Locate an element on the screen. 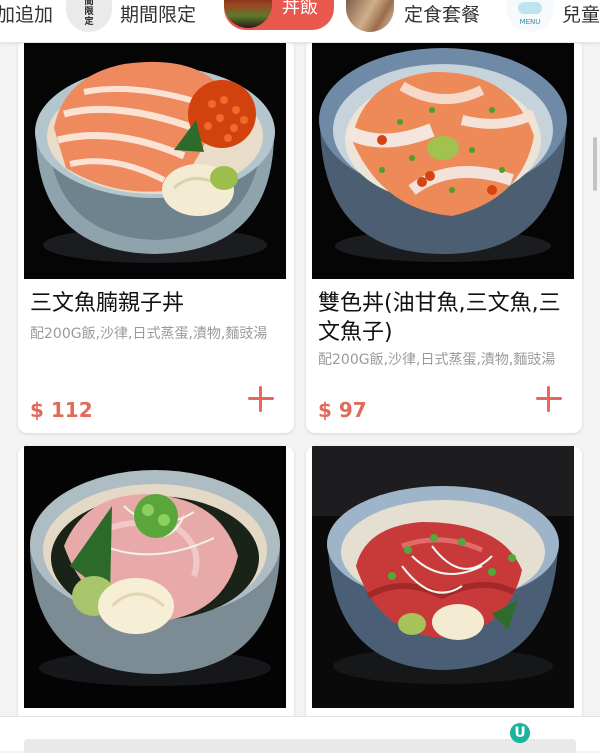  tab-thumbnail-text: 期間限定 is located at coordinates (89, 14).